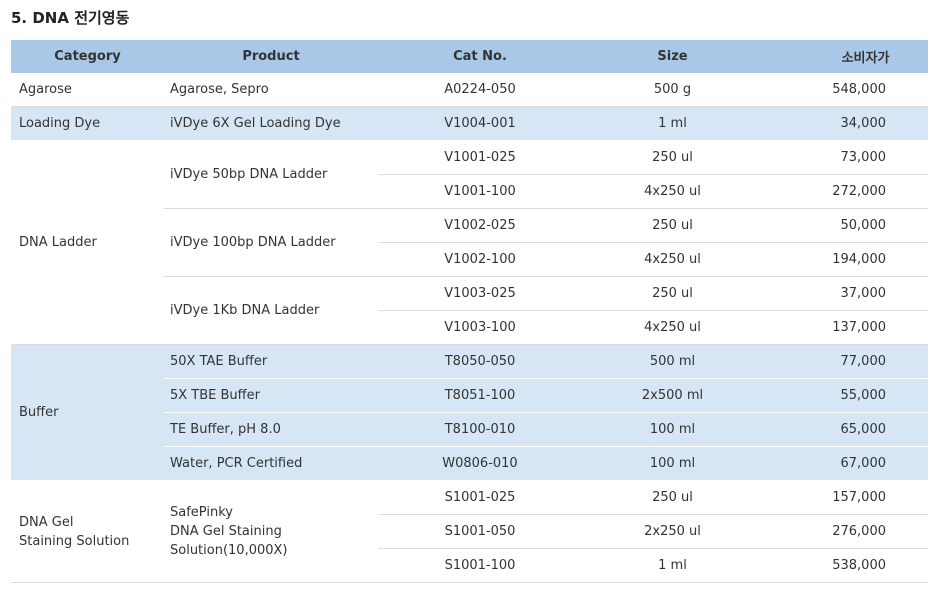 The image size is (938, 598). Describe the element at coordinates (845, 429) in the screenshot. I see `price-cell: 65,000` at that location.